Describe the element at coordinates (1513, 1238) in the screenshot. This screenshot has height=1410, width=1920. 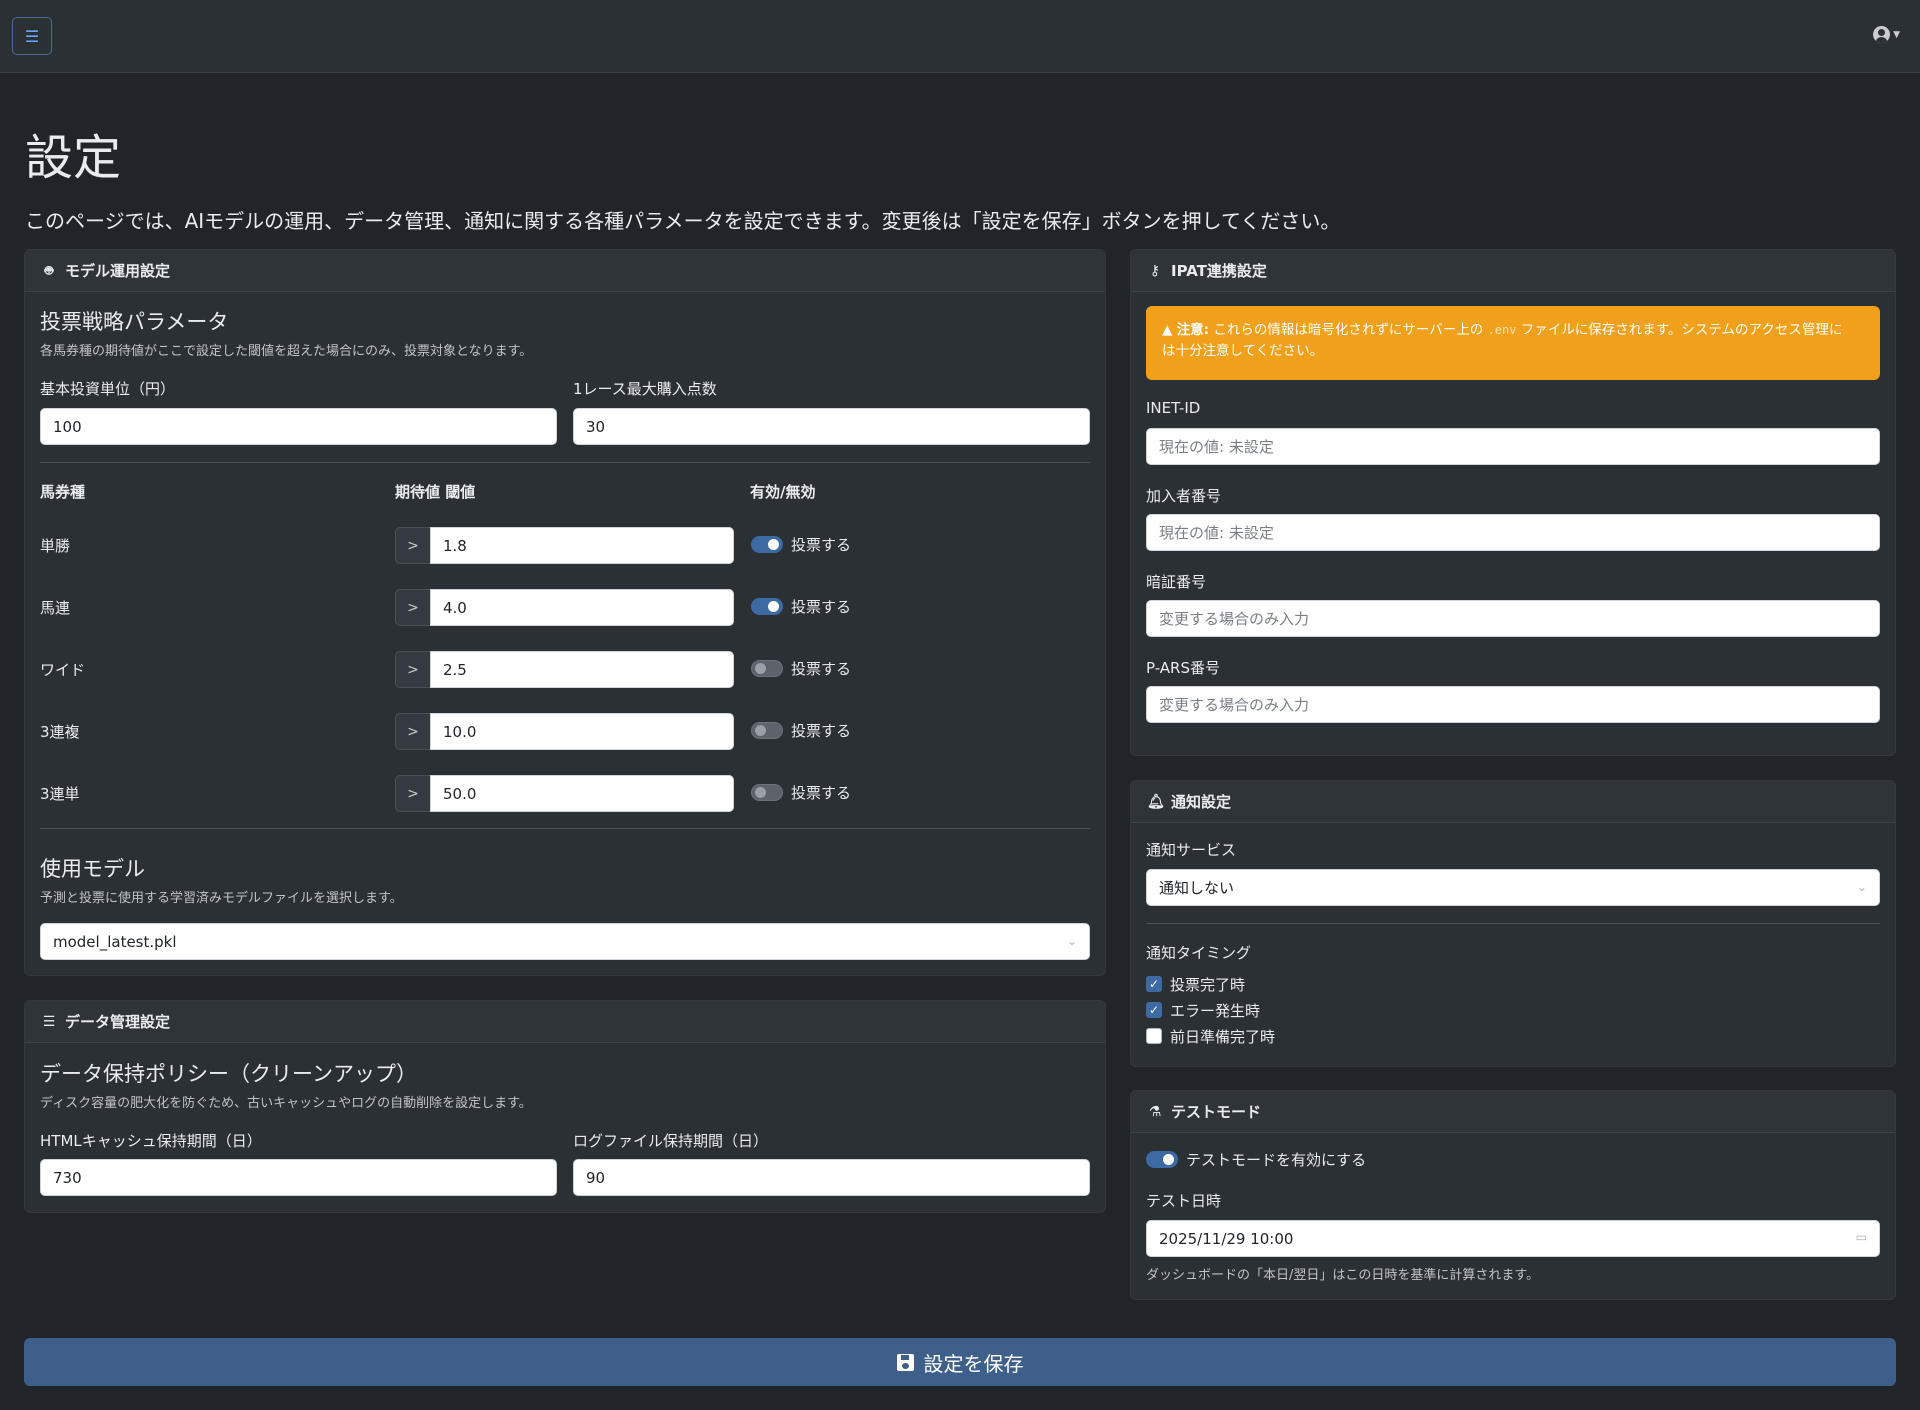
I see `test-datetime-input: 2025/11/29 10:00 ▭` at that location.